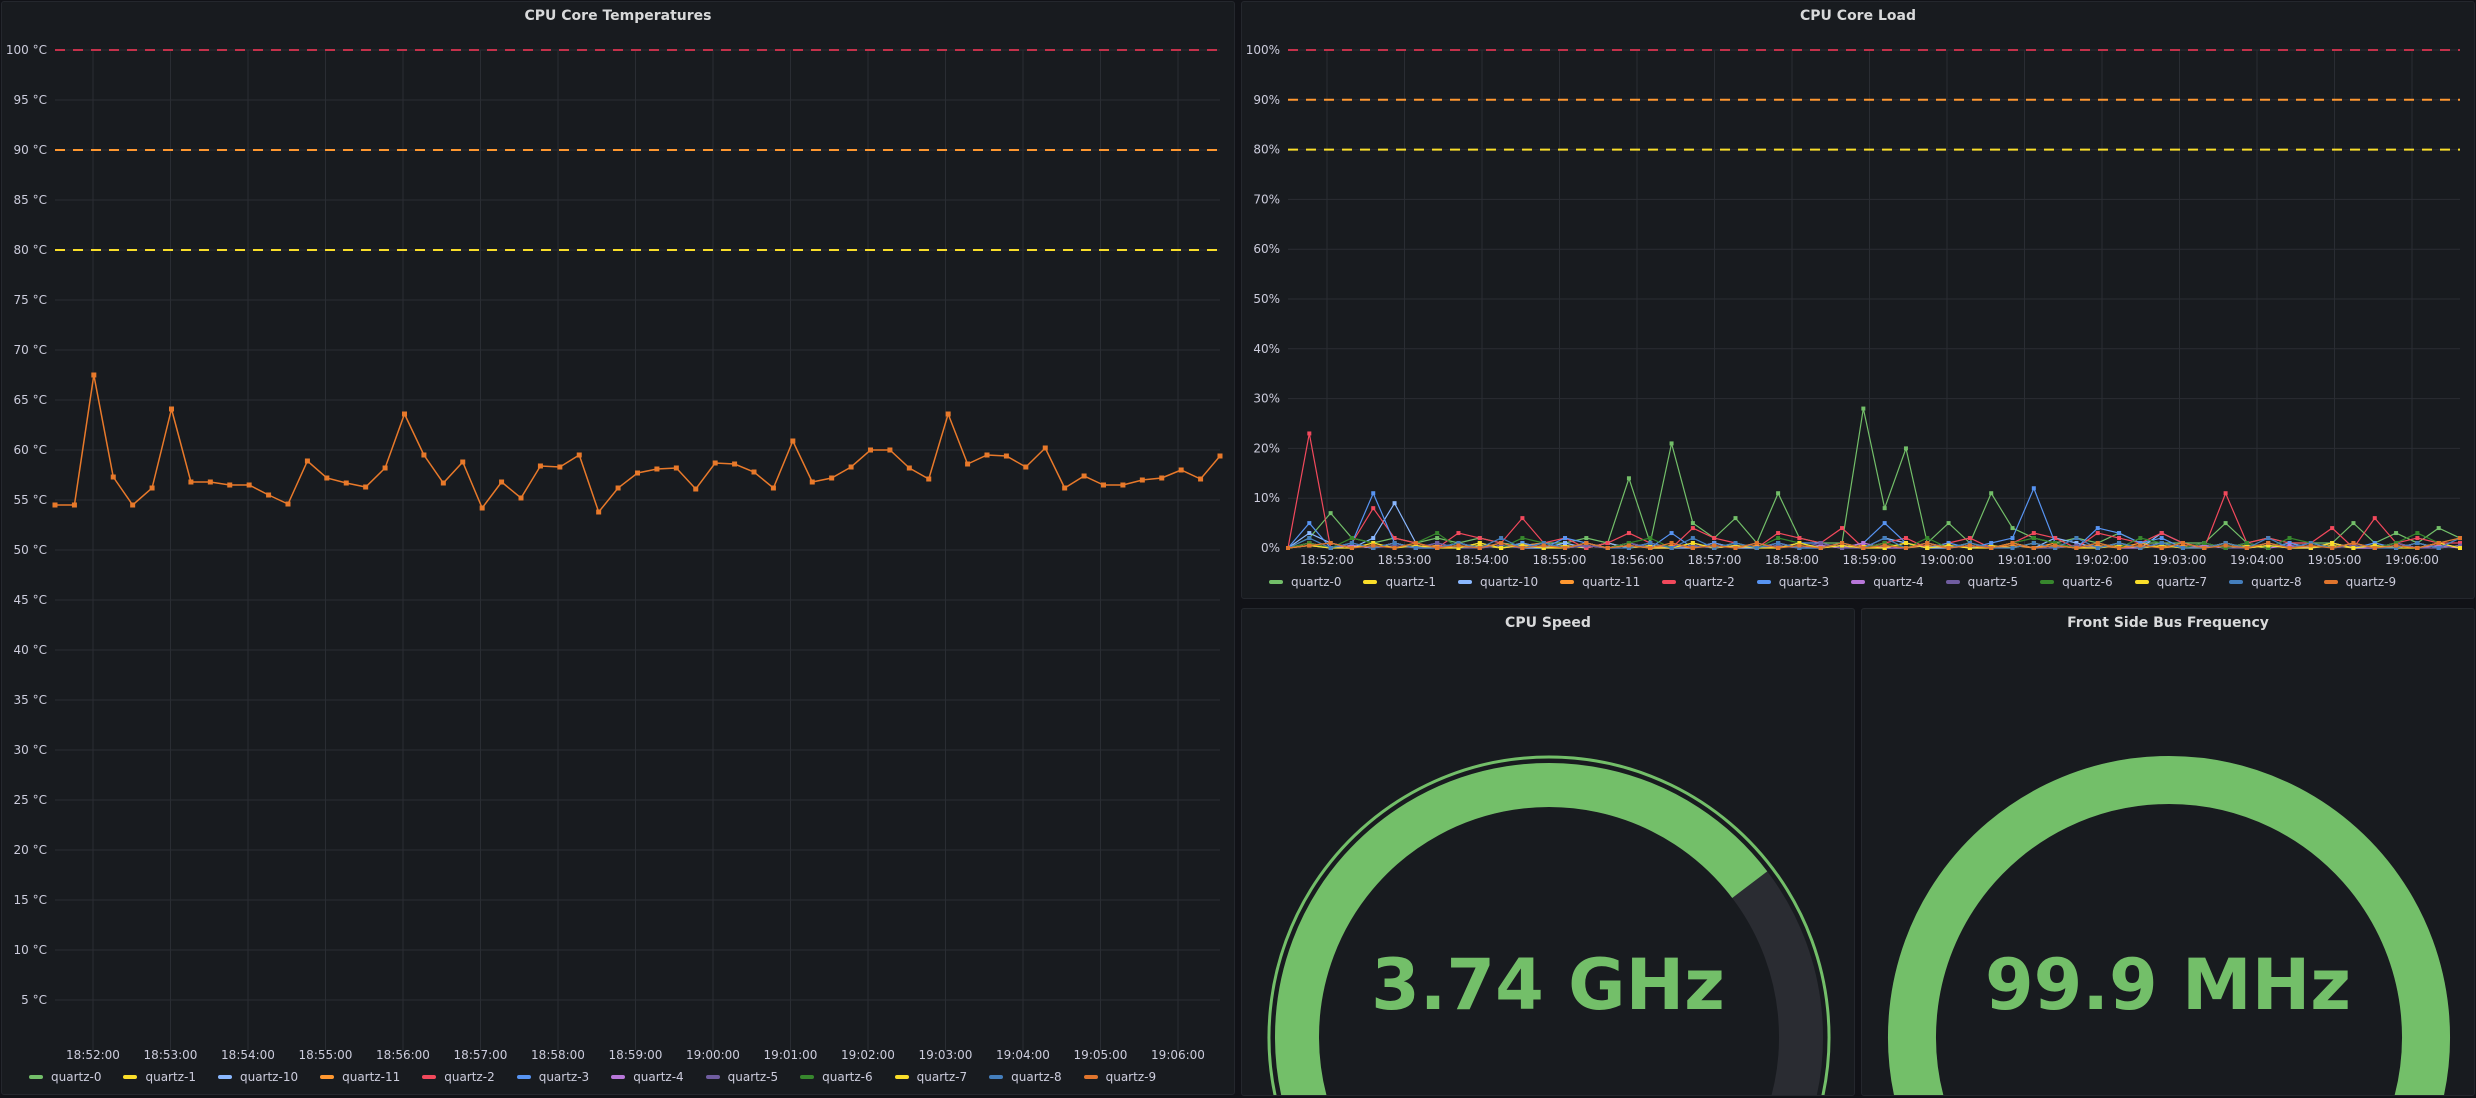 The width and height of the screenshot is (2476, 1098). Describe the element at coordinates (30, 600) in the screenshot. I see `y-tick-label: 45 °C` at that location.